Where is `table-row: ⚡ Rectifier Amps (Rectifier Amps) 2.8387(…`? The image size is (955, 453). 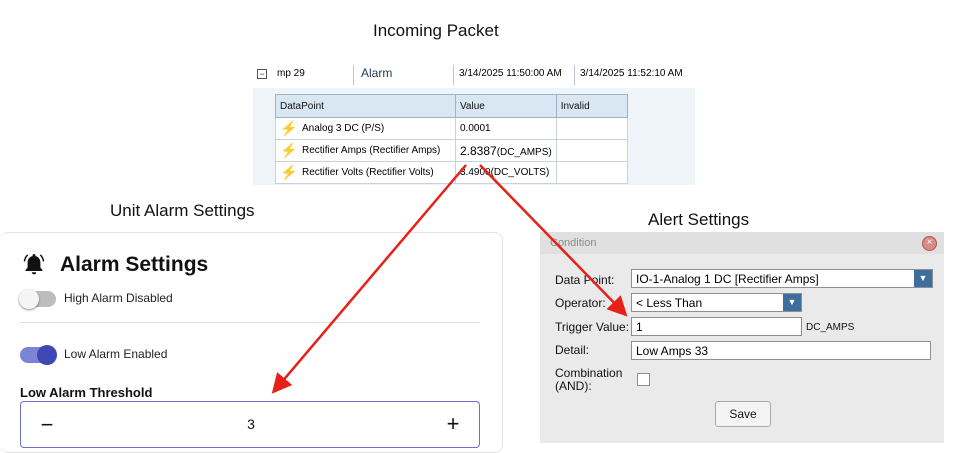 table-row: ⚡ Rectifier Amps (Rectifier Amps) 2.8387(… is located at coordinates (452, 150).